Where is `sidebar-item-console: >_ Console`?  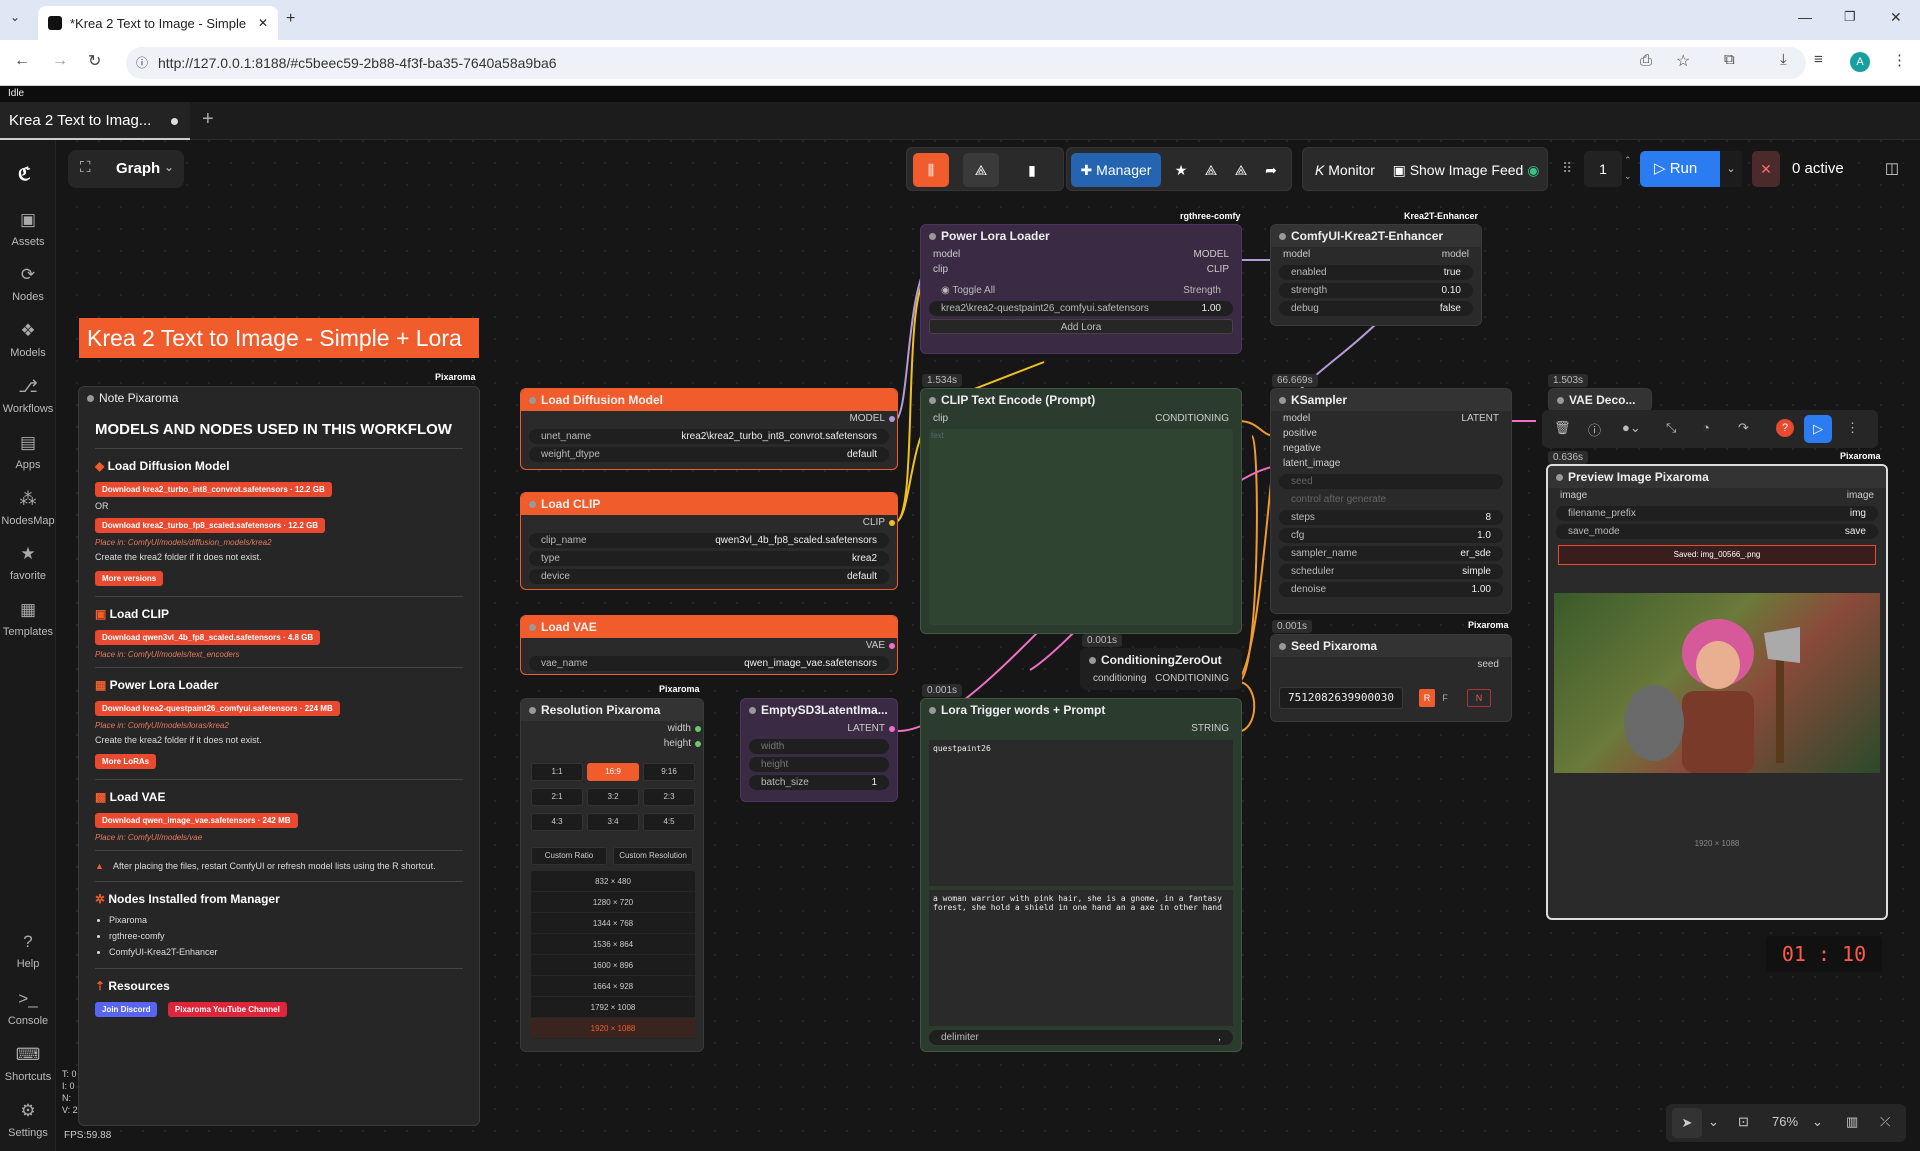 sidebar-item-console: >_ Console is located at coordinates (28, 1008).